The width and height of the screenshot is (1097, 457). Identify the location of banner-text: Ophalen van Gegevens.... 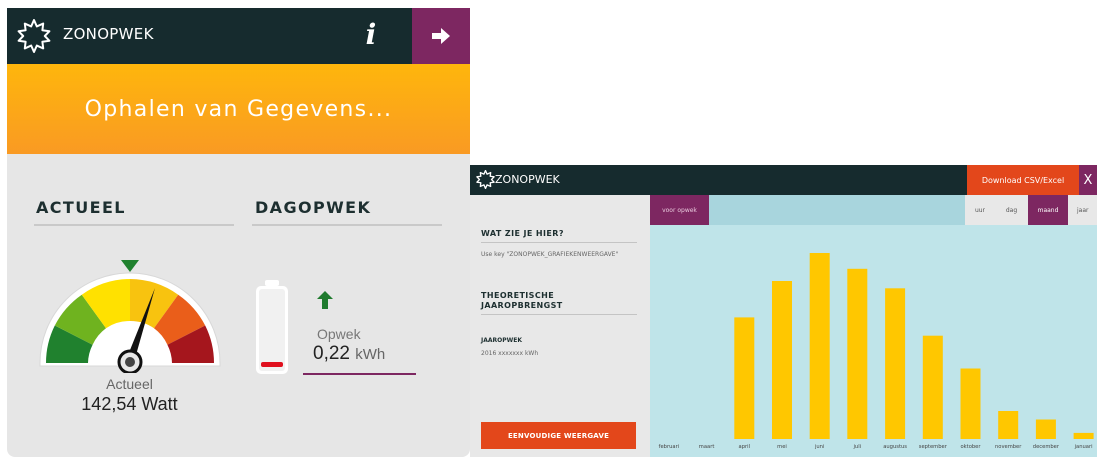
(238, 109).